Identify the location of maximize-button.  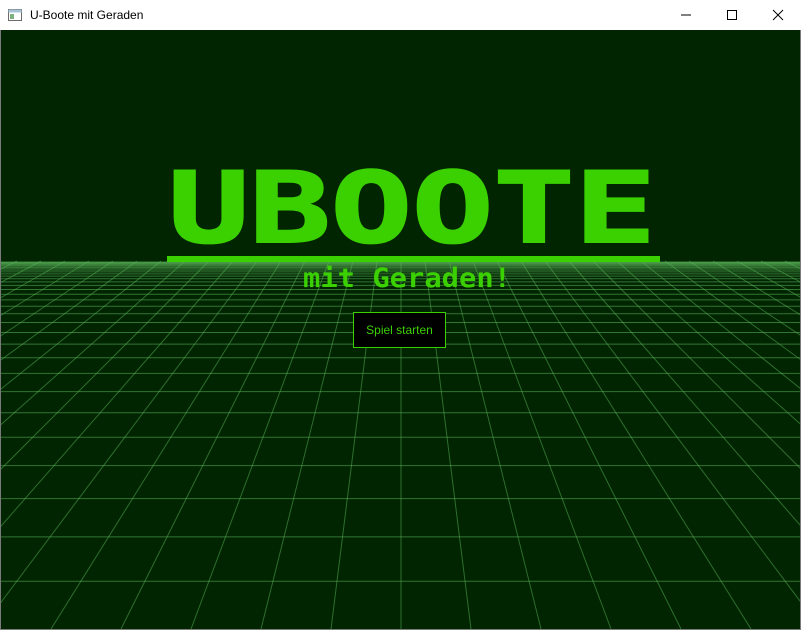
(732, 15).